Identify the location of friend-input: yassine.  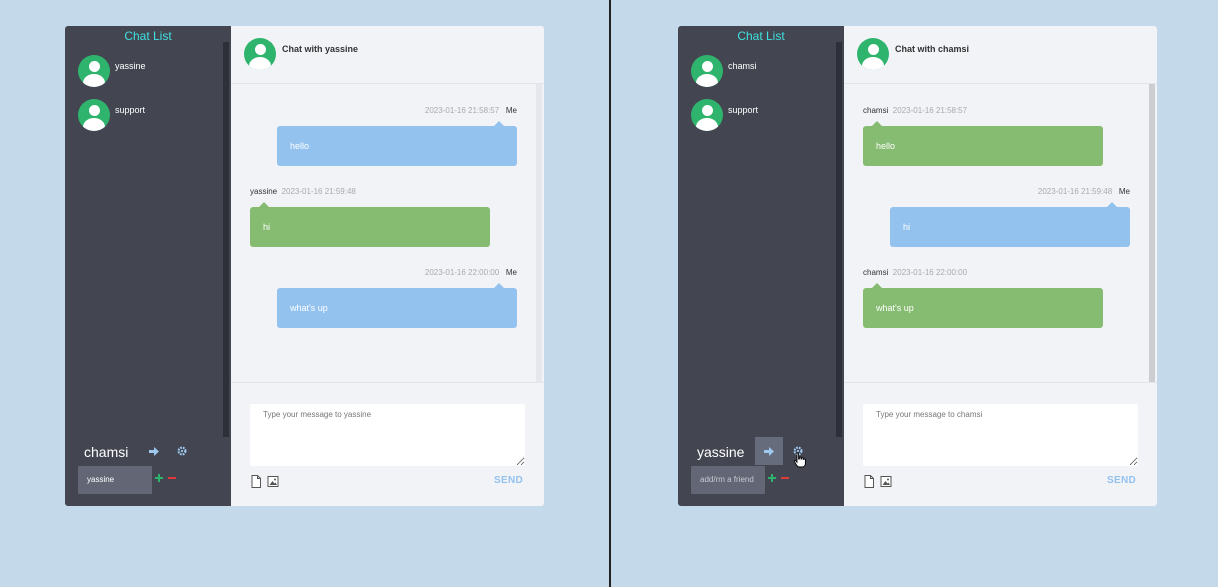
(115, 480).